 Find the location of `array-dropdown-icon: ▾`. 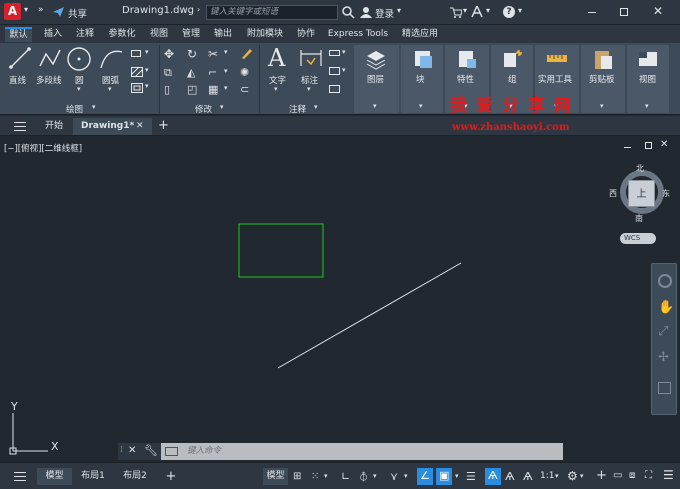

array-dropdown-icon: ▾ is located at coordinates (226, 88).